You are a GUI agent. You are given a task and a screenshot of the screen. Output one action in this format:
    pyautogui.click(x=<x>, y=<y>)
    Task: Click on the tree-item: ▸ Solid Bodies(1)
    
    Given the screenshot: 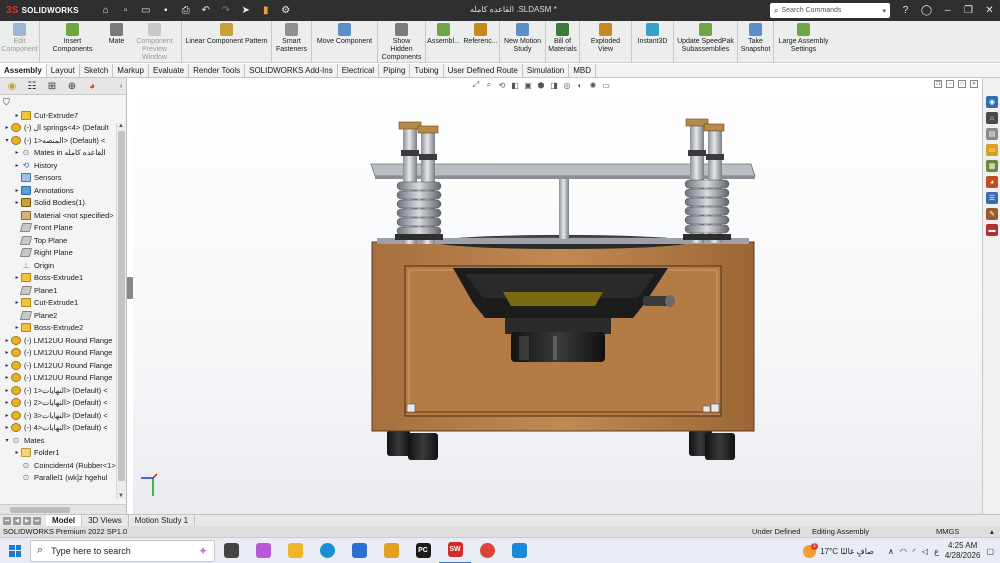 What is the action you would take?
    pyautogui.click(x=63, y=203)
    